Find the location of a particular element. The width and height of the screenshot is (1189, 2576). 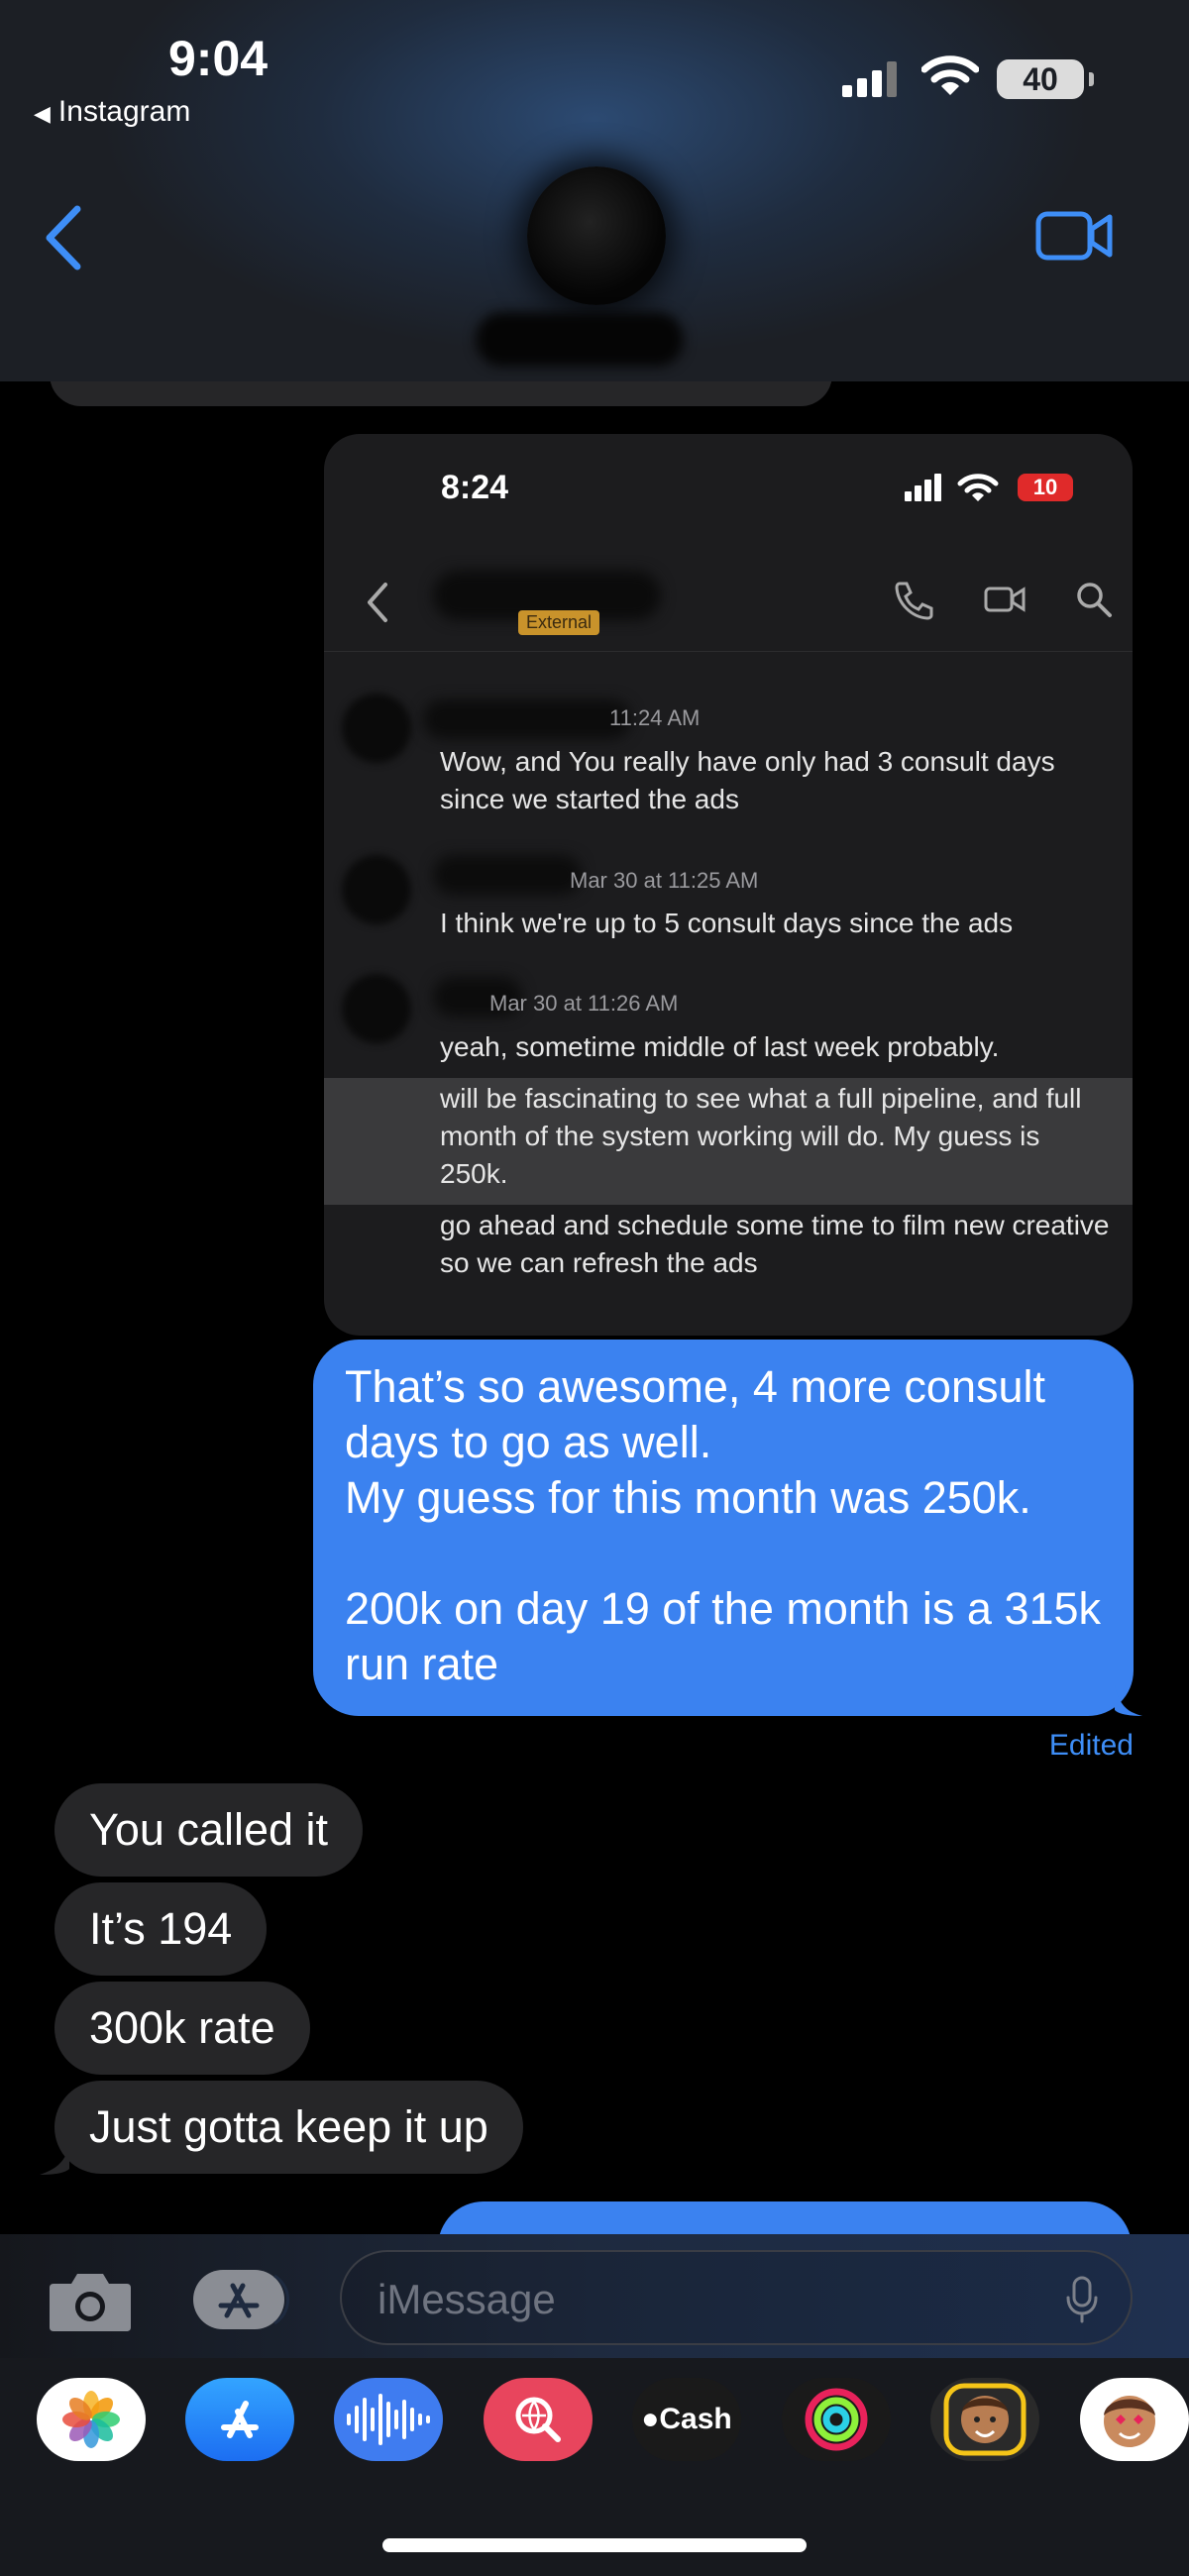

sent-bubble-tail is located at coordinates (1128, 1700).